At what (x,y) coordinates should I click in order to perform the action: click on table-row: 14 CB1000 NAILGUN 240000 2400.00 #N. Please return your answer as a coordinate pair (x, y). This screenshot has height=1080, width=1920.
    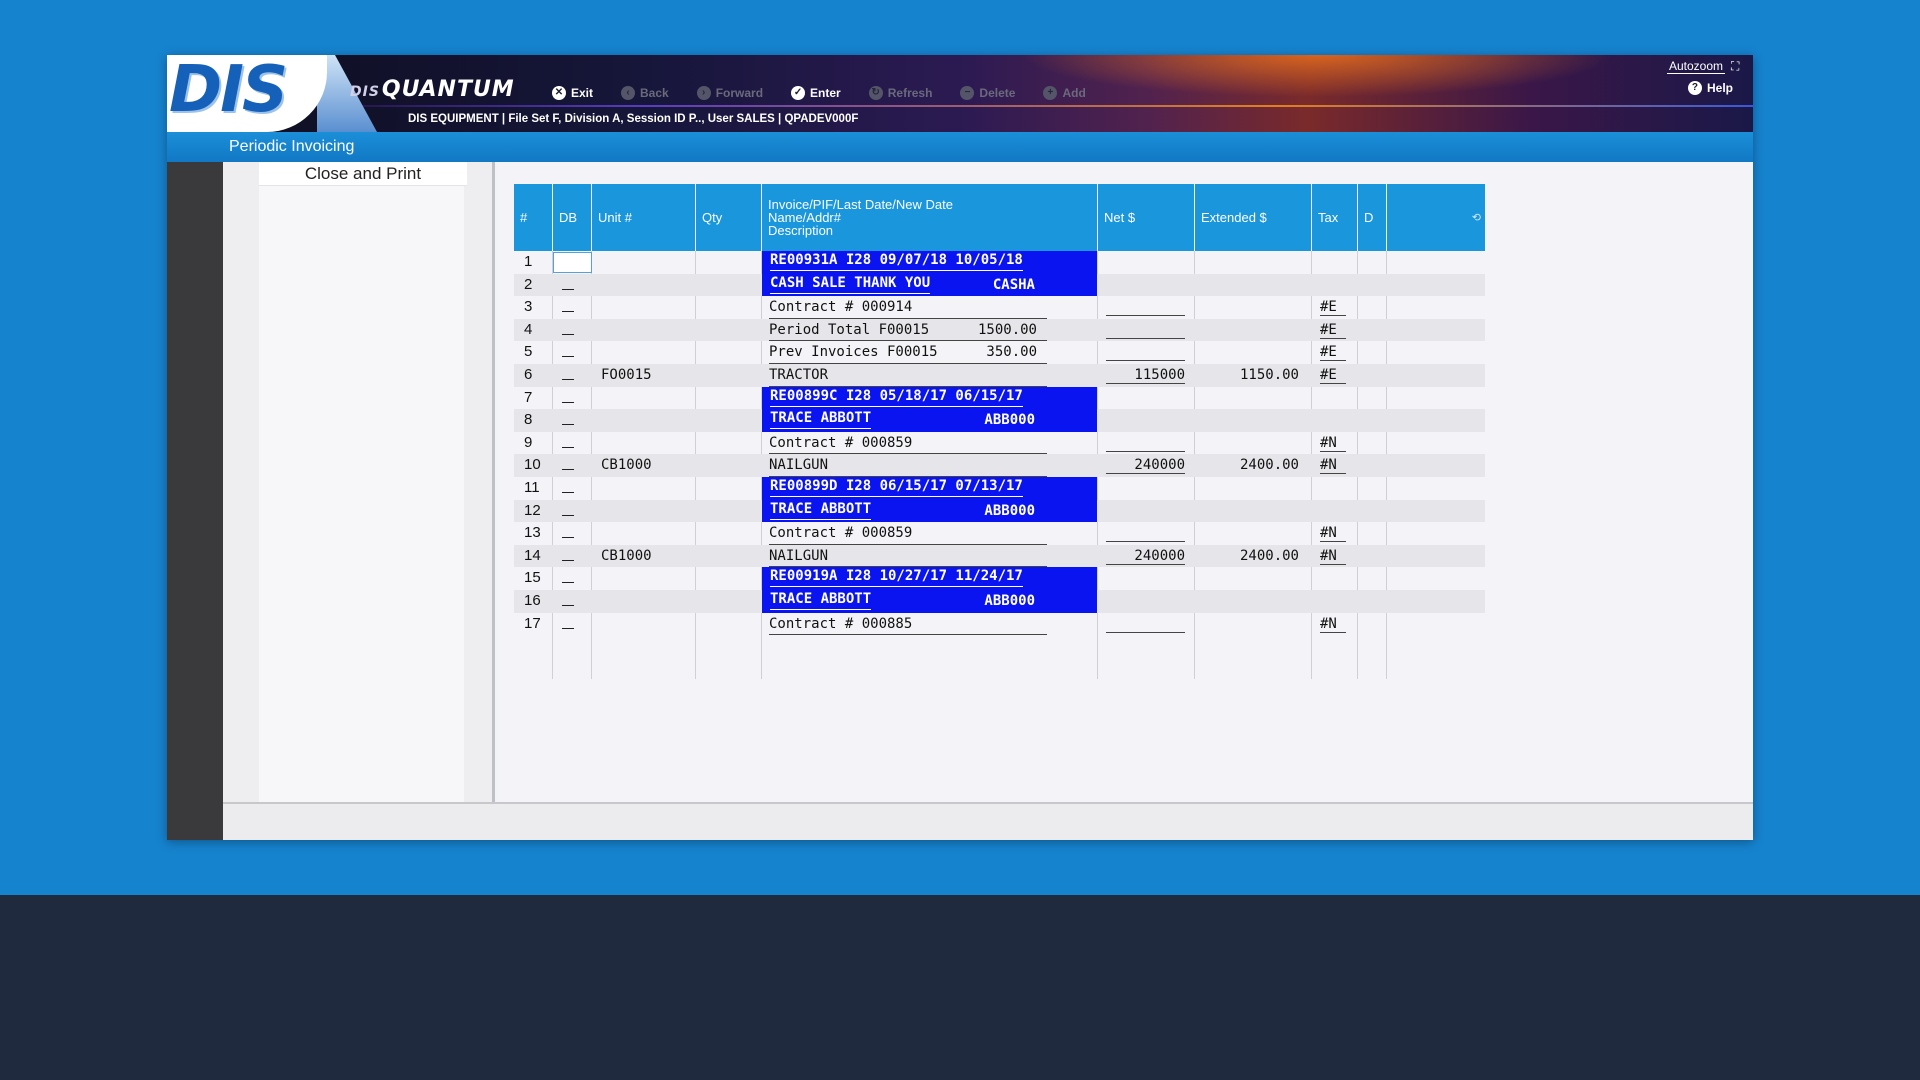
    Looking at the image, I should click on (999, 556).